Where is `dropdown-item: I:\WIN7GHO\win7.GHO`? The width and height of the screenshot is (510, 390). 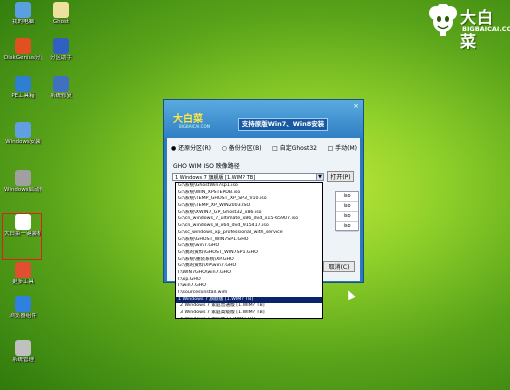 dropdown-item: I:\WIN7GHO\win7.GHO is located at coordinates (249, 273).